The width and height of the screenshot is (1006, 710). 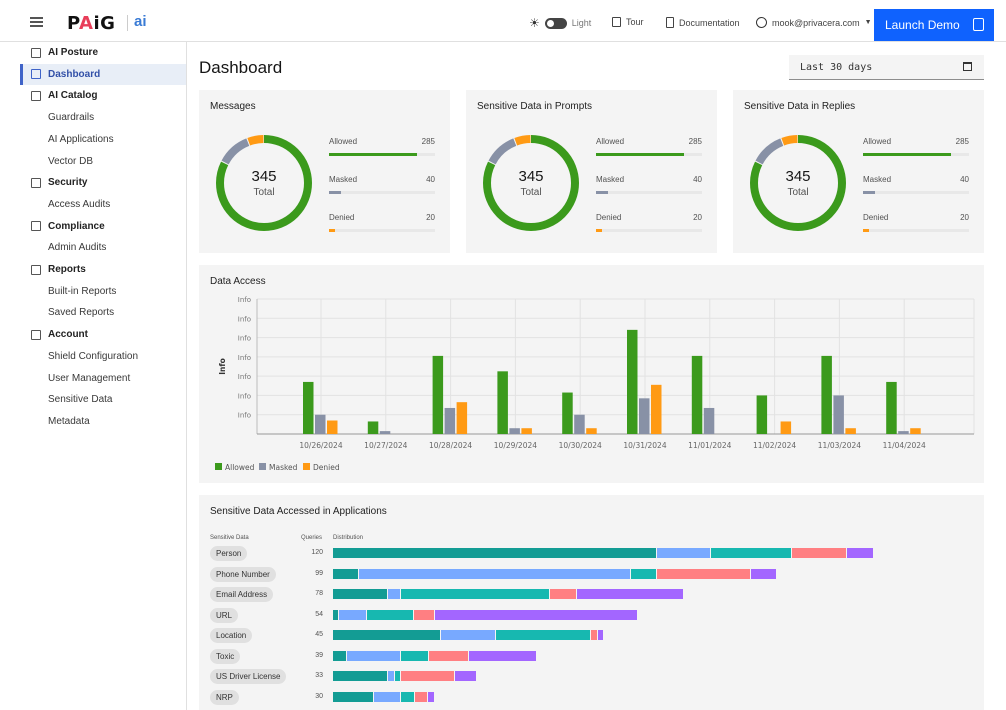 What do you see at coordinates (242, 594) in the screenshot?
I see `sensitive-data-pill: Email Address` at bounding box center [242, 594].